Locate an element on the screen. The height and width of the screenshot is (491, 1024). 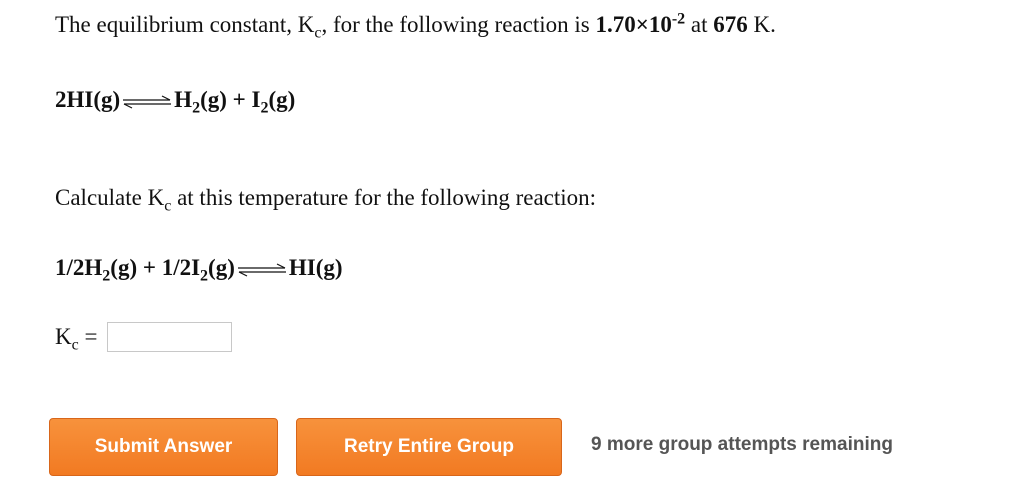
intro-text-1: The equilibrium constant, K is located at coordinates (185, 24).